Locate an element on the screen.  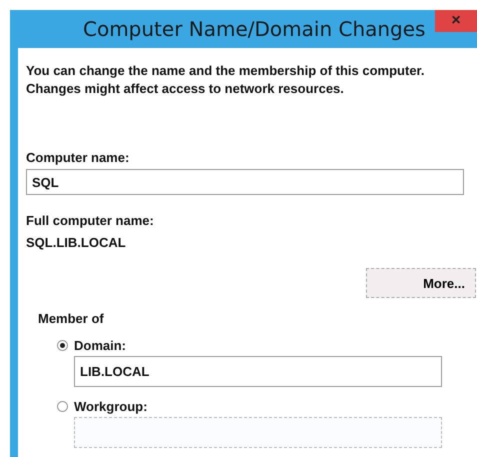
field-label: Full computer name: is located at coordinates (90, 220).